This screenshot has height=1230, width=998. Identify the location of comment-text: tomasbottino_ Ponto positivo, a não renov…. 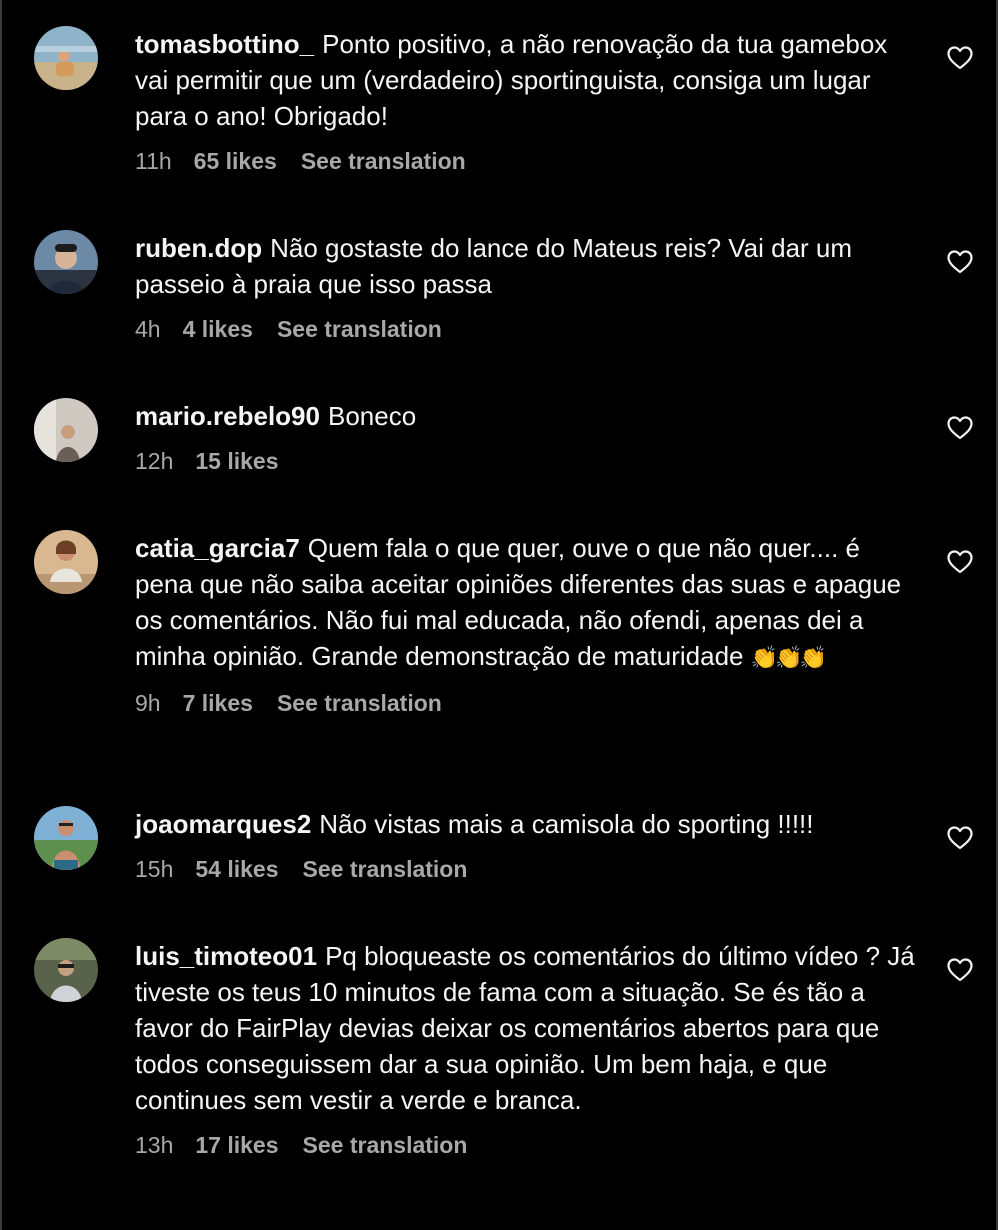
(530, 80).